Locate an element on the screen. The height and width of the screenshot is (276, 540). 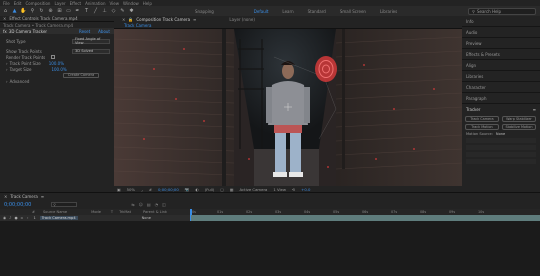
workspace-libraries: Libraries is located at coordinates (388, 11).